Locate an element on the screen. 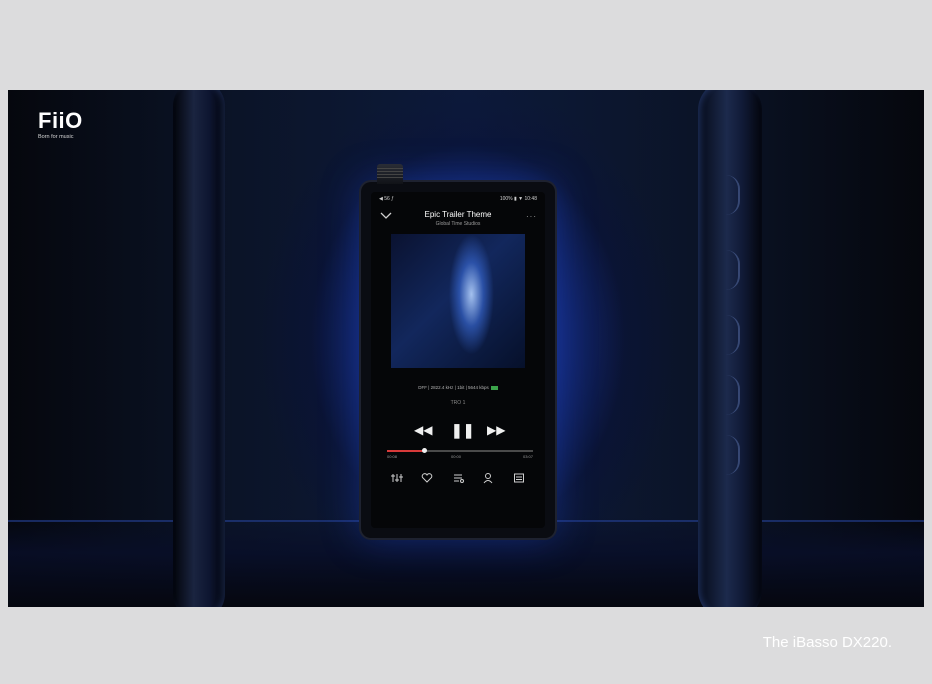 The width and height of the screenshot is (932, 684). device-side-right is located at coordinates (730, 348).